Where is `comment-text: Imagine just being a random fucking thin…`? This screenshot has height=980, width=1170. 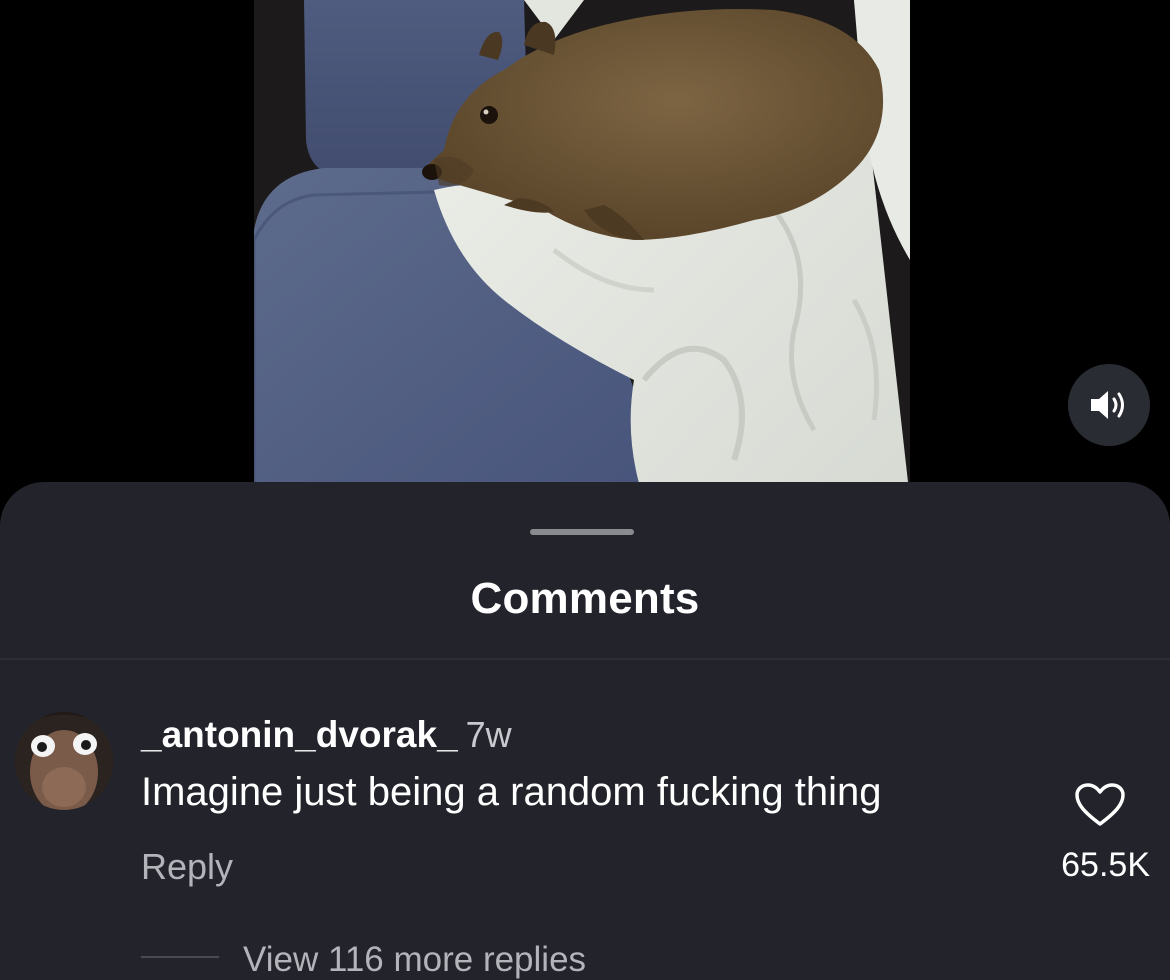
comment-text: Imagine just being a random fucking thin… is located at coordinates (511, 792).